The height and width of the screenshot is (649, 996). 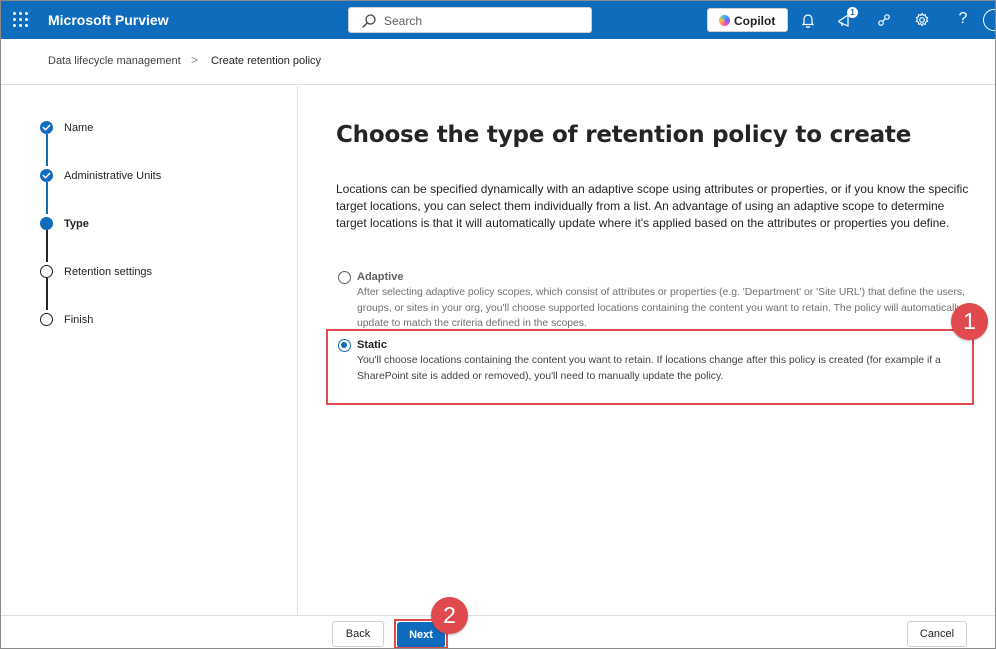 What do you see at coordinates (922, 20) in the screenshot?
I see `settings-gear-icon` at bounding box center [922, 20].